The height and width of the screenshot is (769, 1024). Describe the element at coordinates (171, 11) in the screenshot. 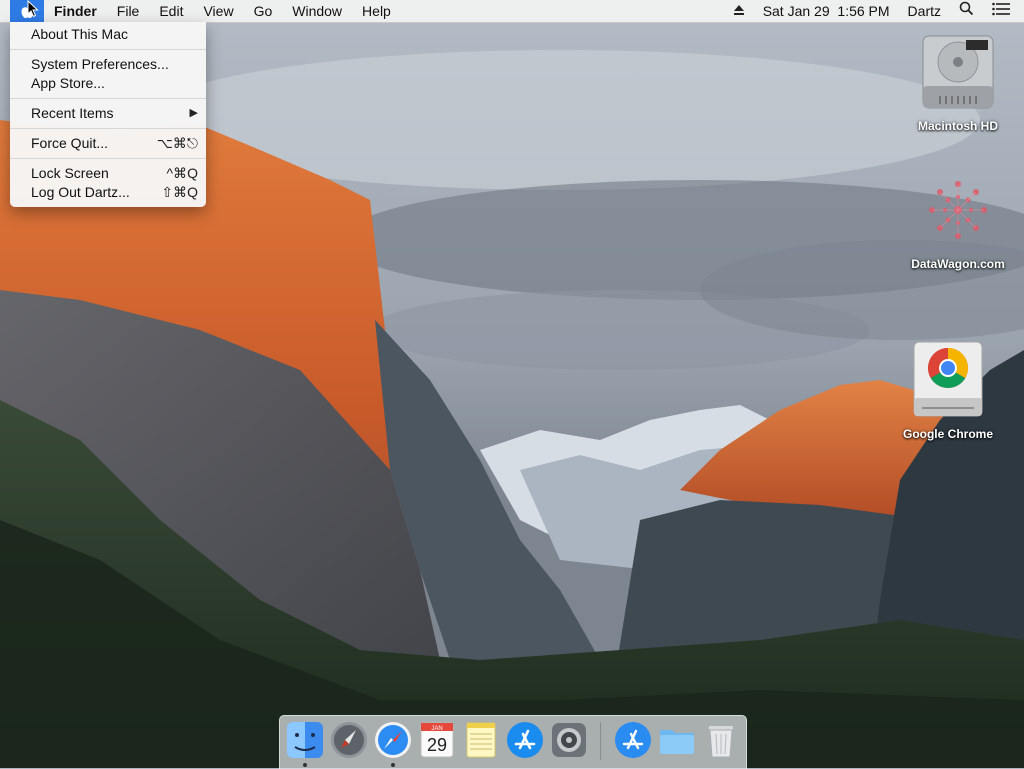

I see `menu-edit: Edit` at that location.